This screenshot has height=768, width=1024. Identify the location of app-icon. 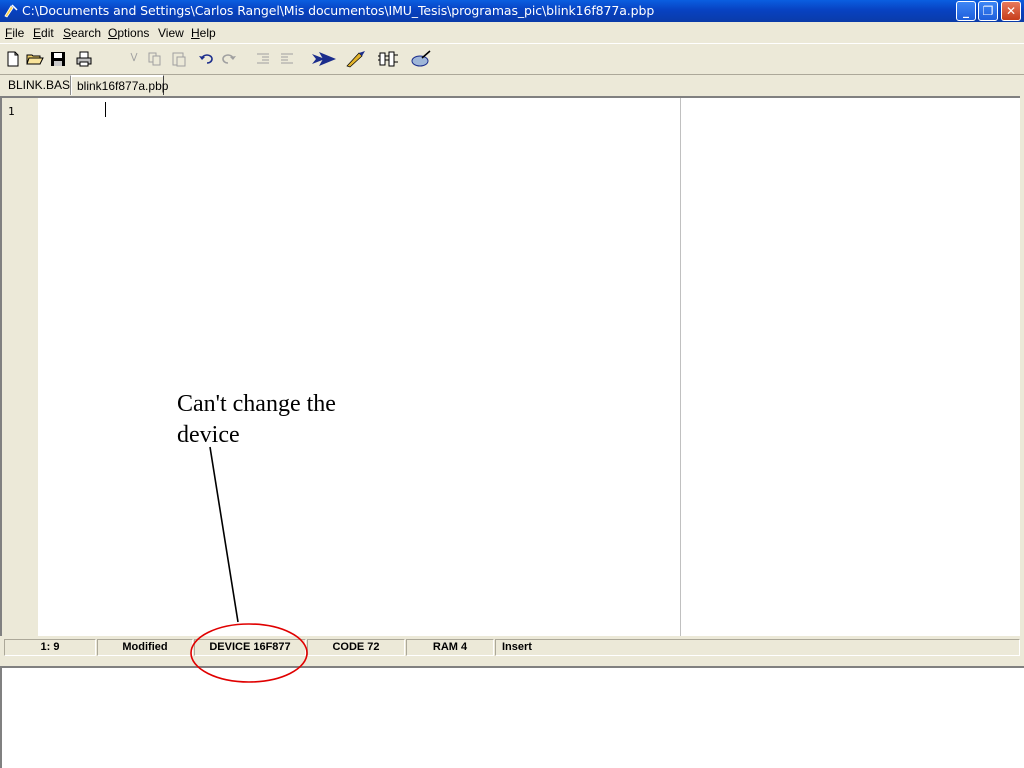
(11, 11).